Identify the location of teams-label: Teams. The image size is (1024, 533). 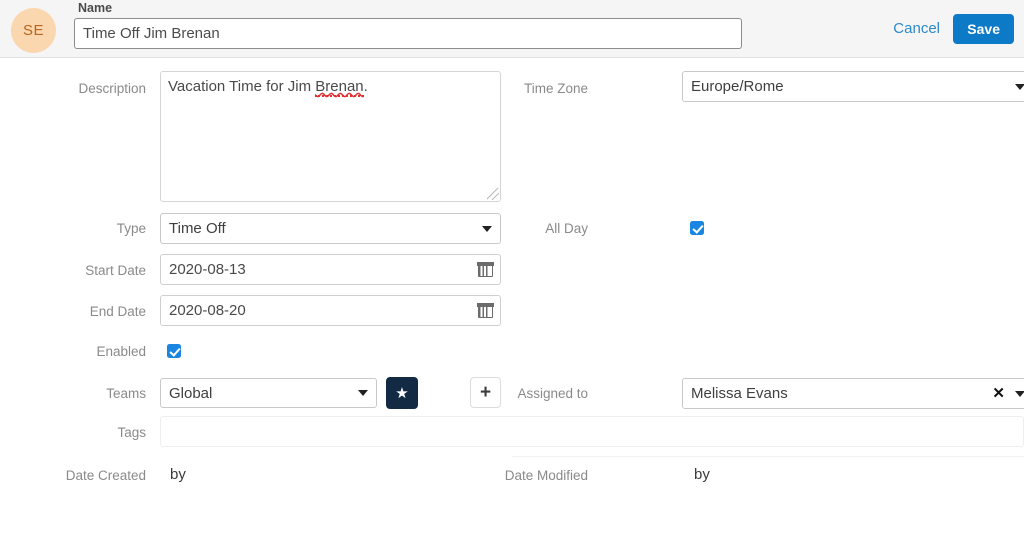
(126, 393).